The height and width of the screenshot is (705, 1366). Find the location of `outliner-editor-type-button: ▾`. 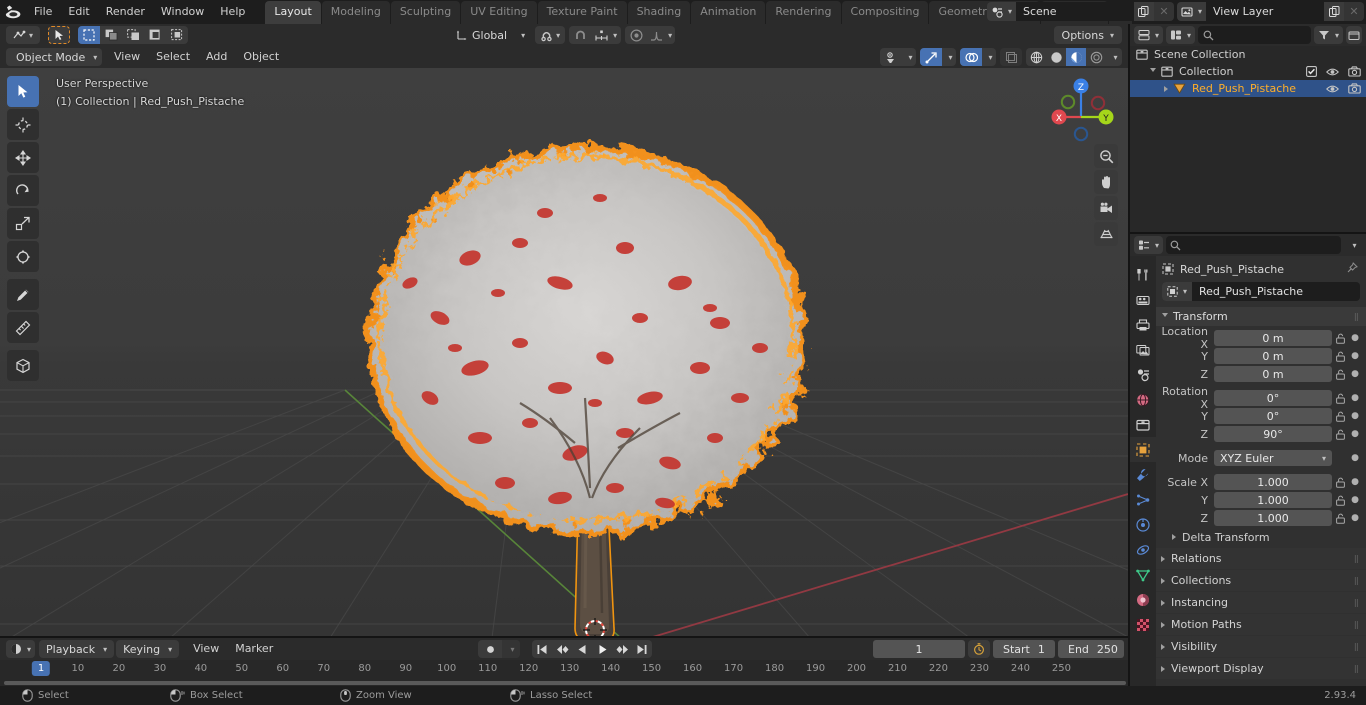

outliner-editor-type-button: ▾ is located at coordinates (1149, 35).